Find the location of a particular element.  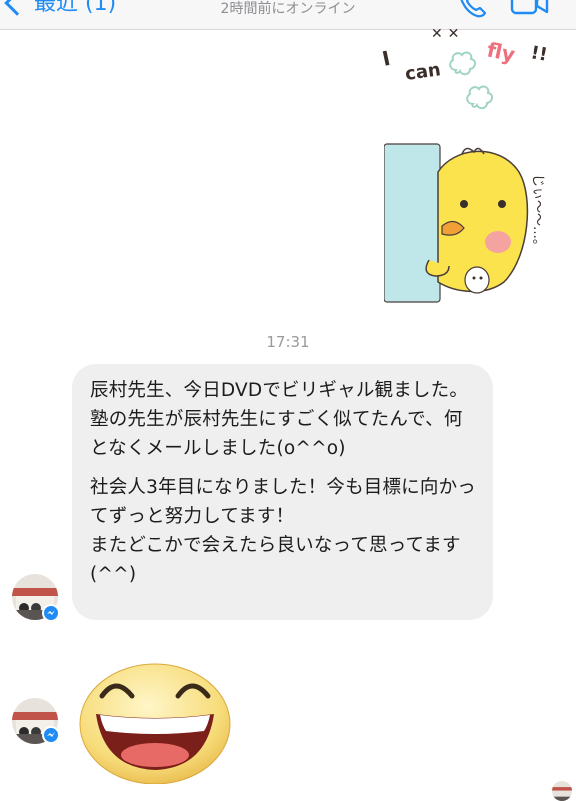

fly-text-fly: fly is located at coordinates (501, 51).